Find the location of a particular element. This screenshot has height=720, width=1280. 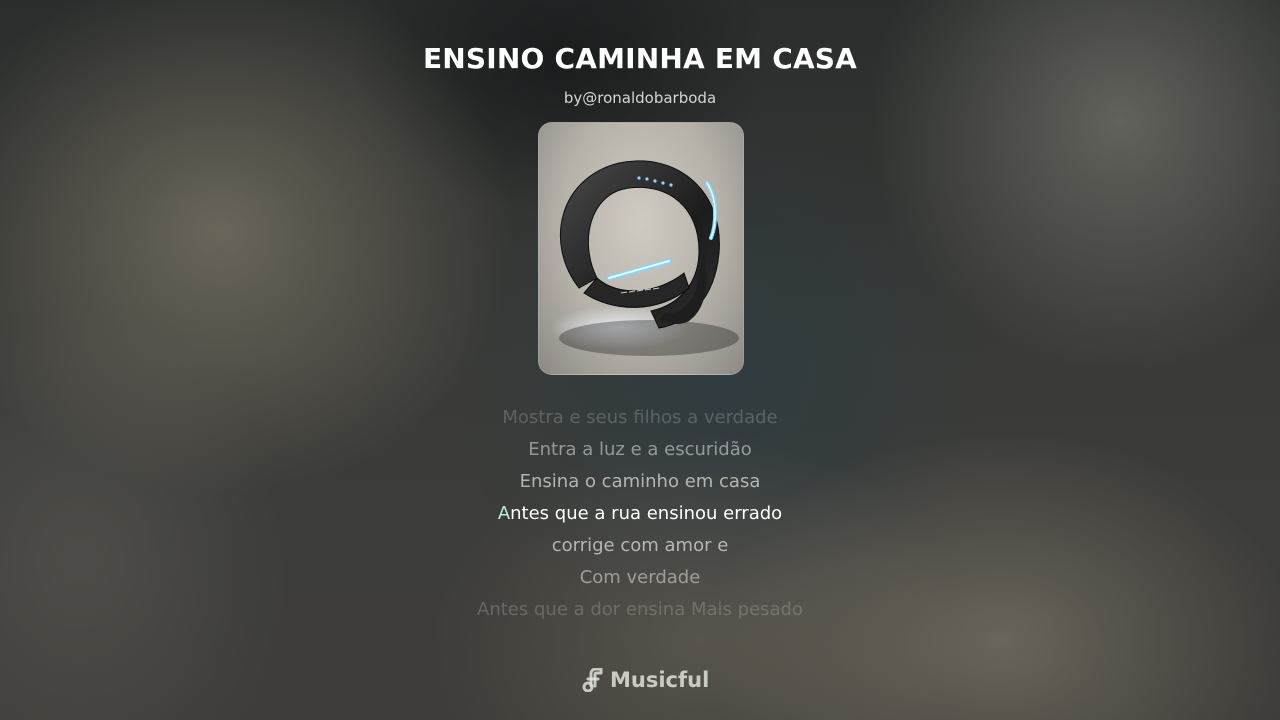

lyric-line: Ensina o caminho em casa is located at coordinates (640, 482).